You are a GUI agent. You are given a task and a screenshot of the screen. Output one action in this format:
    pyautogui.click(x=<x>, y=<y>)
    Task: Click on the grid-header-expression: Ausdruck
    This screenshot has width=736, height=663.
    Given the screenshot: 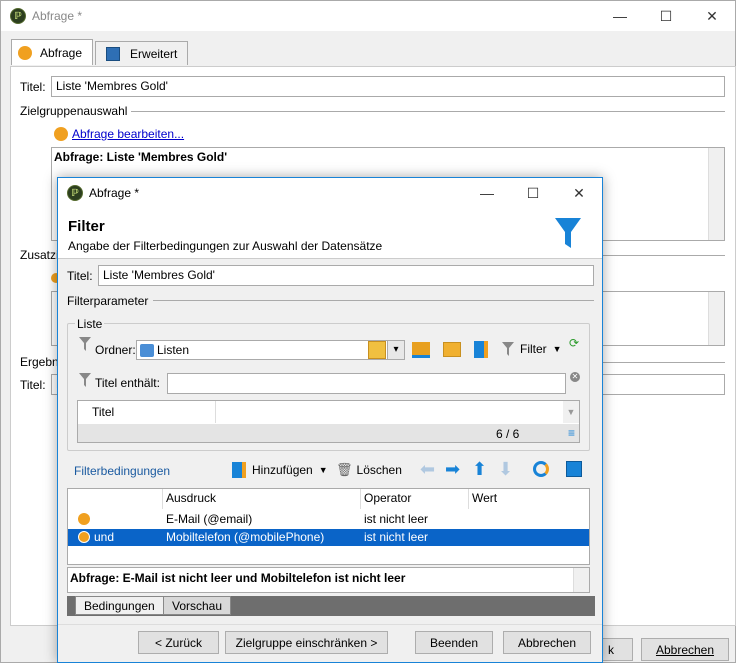 What is the action you would take?
    pyautogui.click(x=262, y=499)
    